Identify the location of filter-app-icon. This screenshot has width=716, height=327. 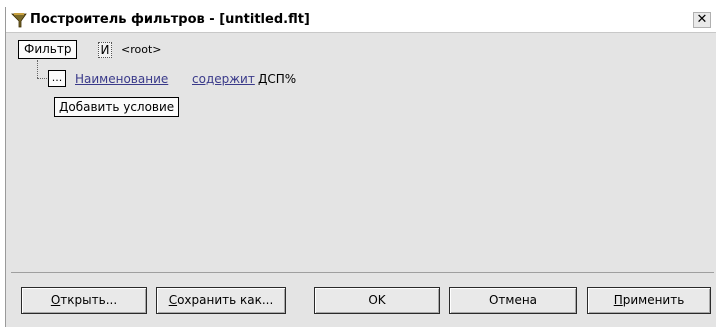
(19, 20).